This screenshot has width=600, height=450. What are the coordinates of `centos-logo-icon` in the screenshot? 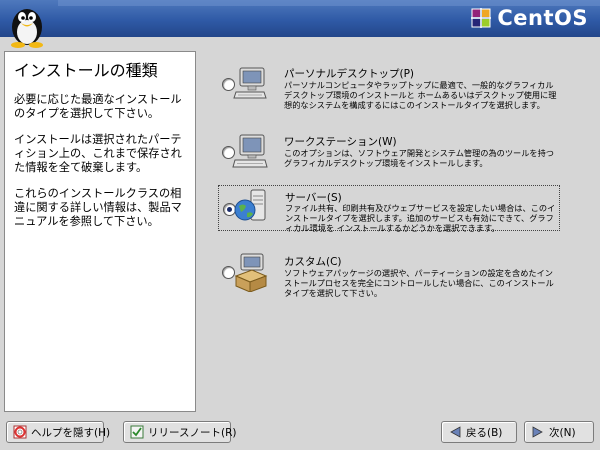 It's located at (481, 18).